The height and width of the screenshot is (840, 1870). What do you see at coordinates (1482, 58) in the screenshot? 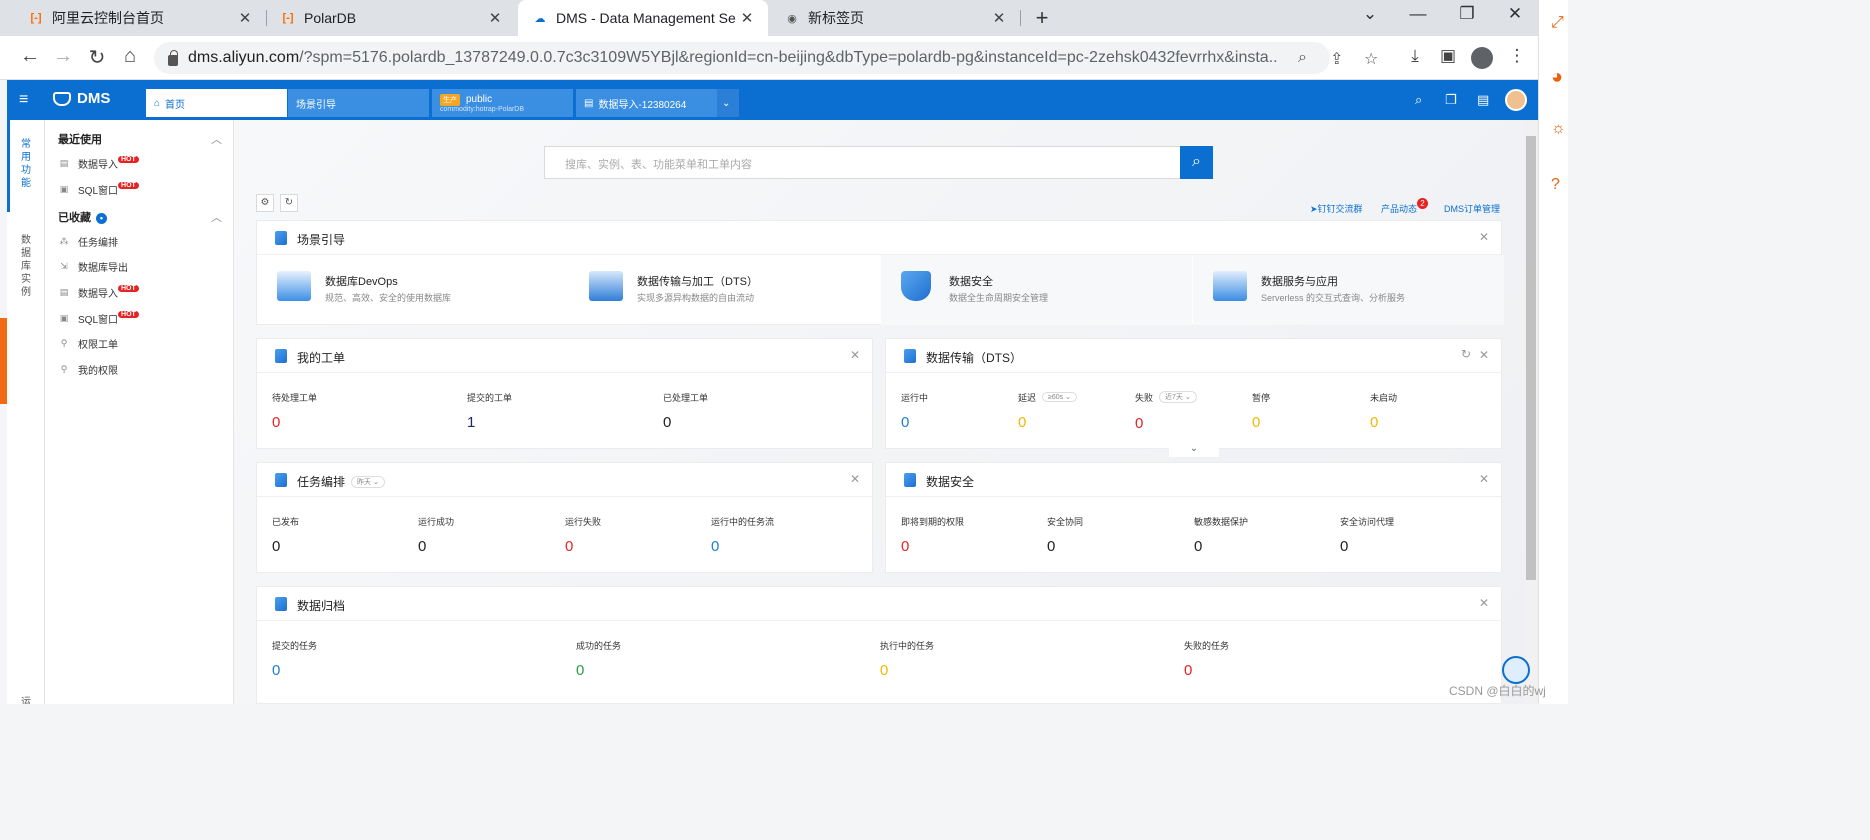
I see `profile-icon` at bounding box center [1482, 58].